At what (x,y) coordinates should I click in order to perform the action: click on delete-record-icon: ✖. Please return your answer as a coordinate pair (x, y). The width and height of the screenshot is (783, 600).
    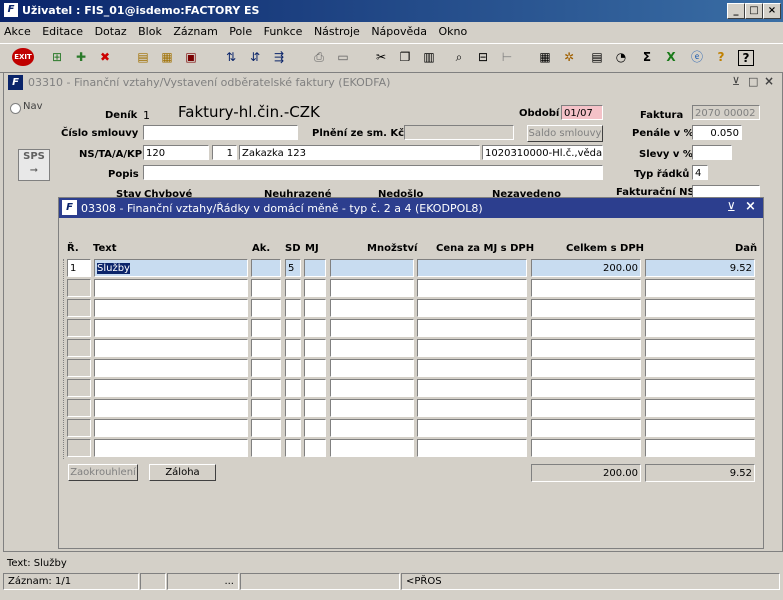
    Looking at the image, I should click on (105, 57).